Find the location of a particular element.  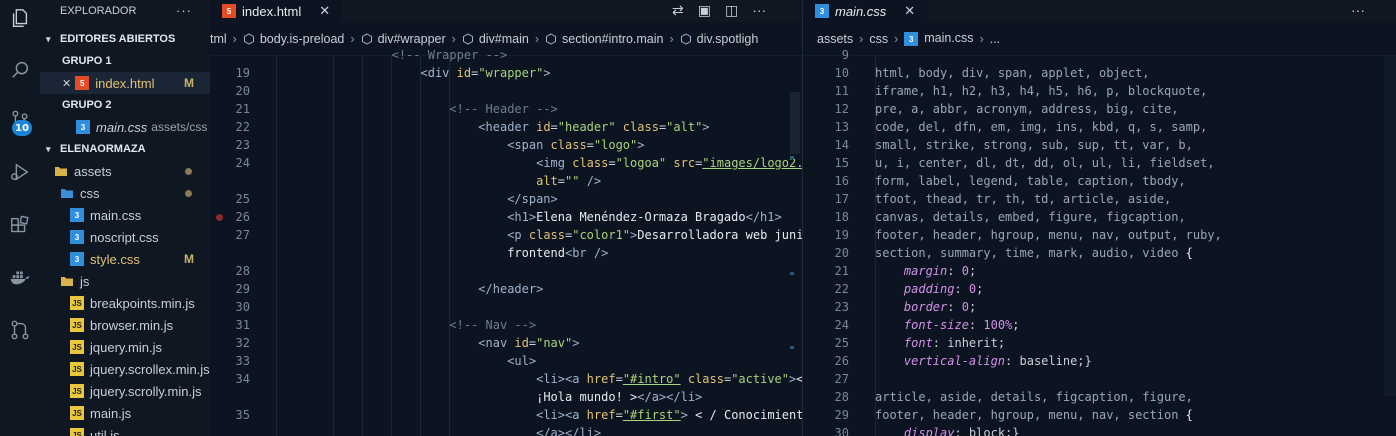

breadcrumb-item: section#intro.main is located at coordinates (604, 39).